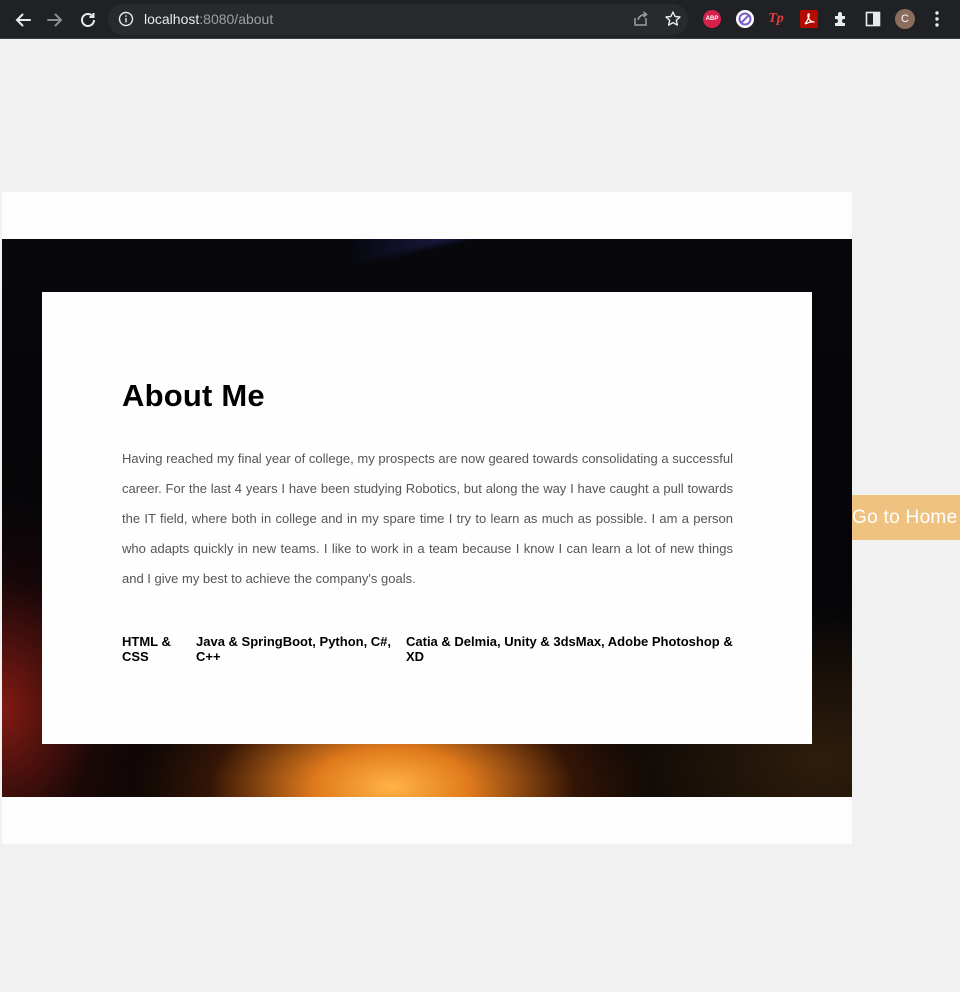 Image resolution: width=960 pixels, height=992 pixels. Describe the element at coordinates (236, 19) in the screenshot. I see `url-path: :8080/about` at that location.